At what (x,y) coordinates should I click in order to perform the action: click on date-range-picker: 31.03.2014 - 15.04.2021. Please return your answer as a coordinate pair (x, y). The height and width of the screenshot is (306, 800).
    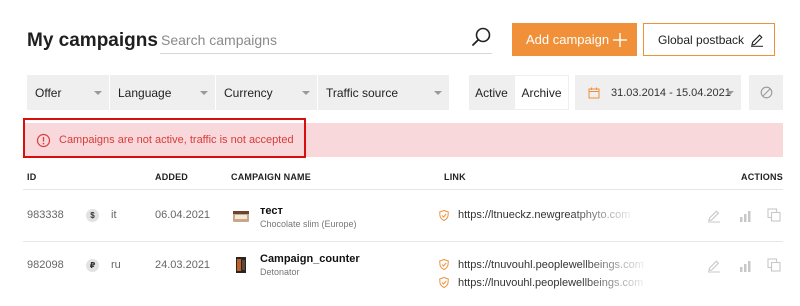
    Looking at the image, I should click on (658, 92).